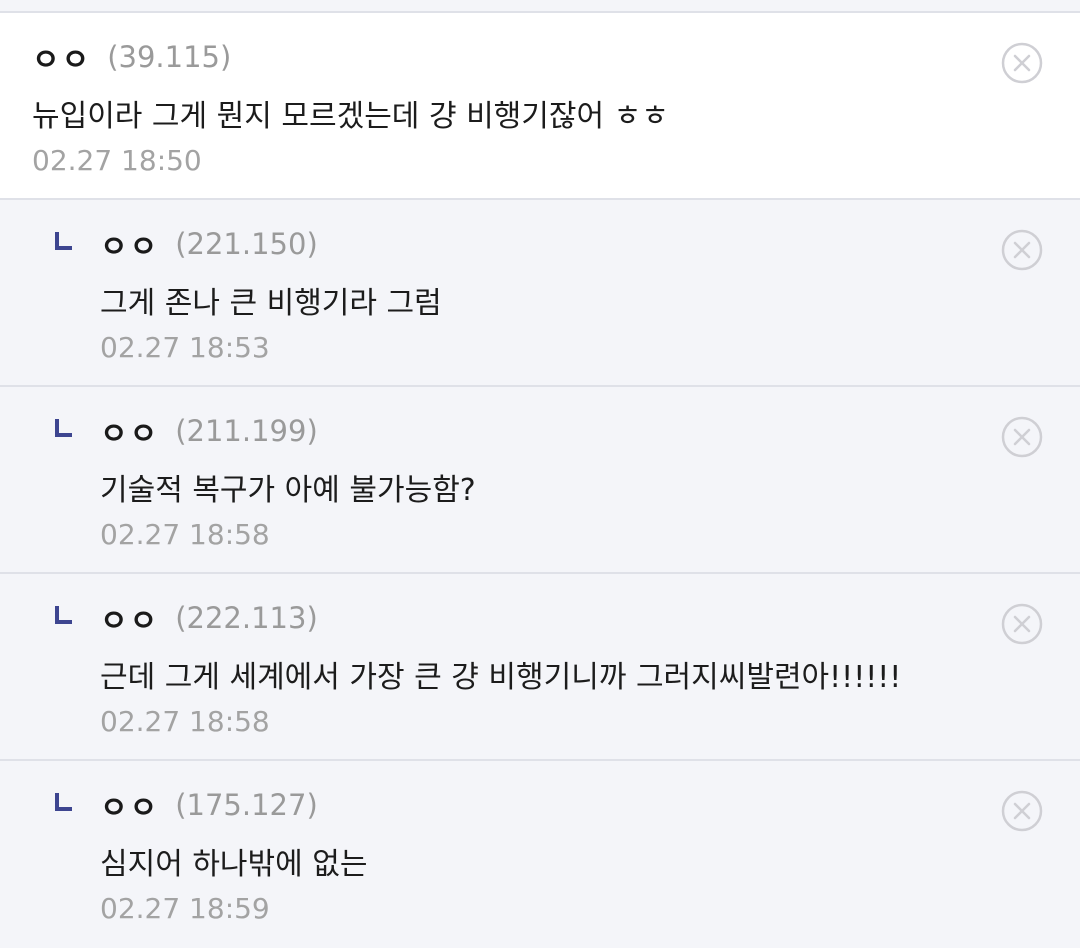 Image resolution: width=1080 pixels, height=948 pixels. I want to click on comment-text: 뉴입이라 그게 뭔지 모르겠는데 걍 비행기잖어 ㅎㅎ, so click(350, 116).